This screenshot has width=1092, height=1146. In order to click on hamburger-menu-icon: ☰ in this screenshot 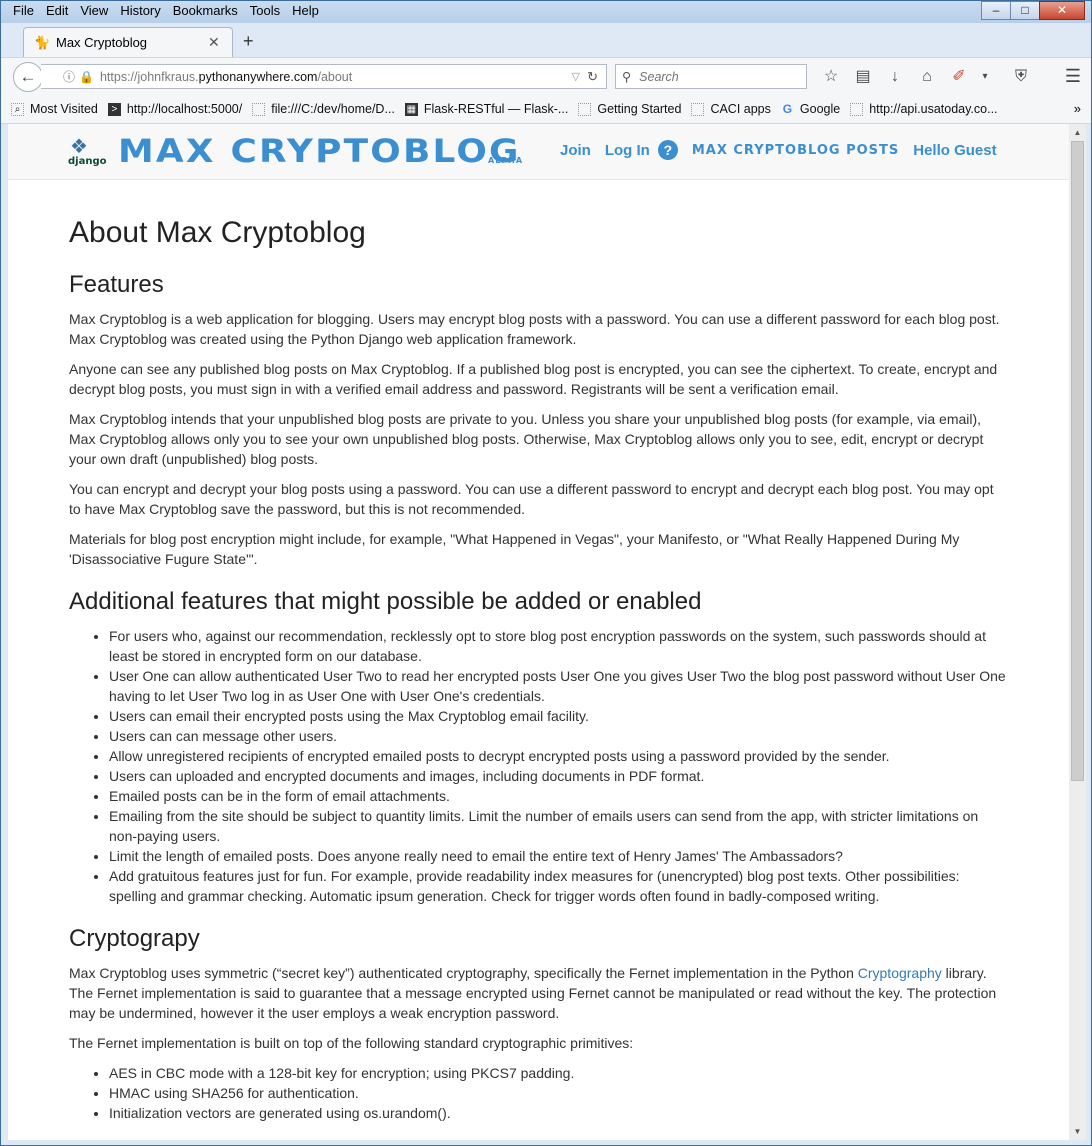, I will do `click(1073, 76)`.